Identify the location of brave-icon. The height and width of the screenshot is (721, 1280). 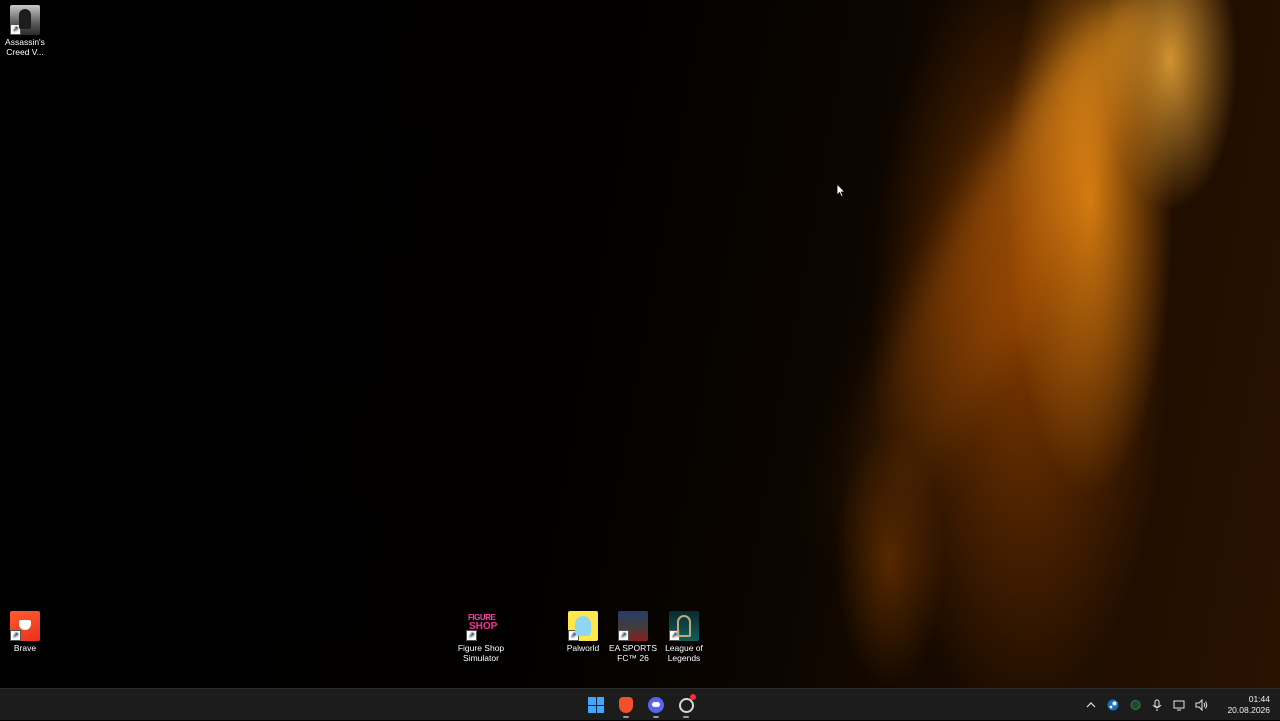
(626, 705).